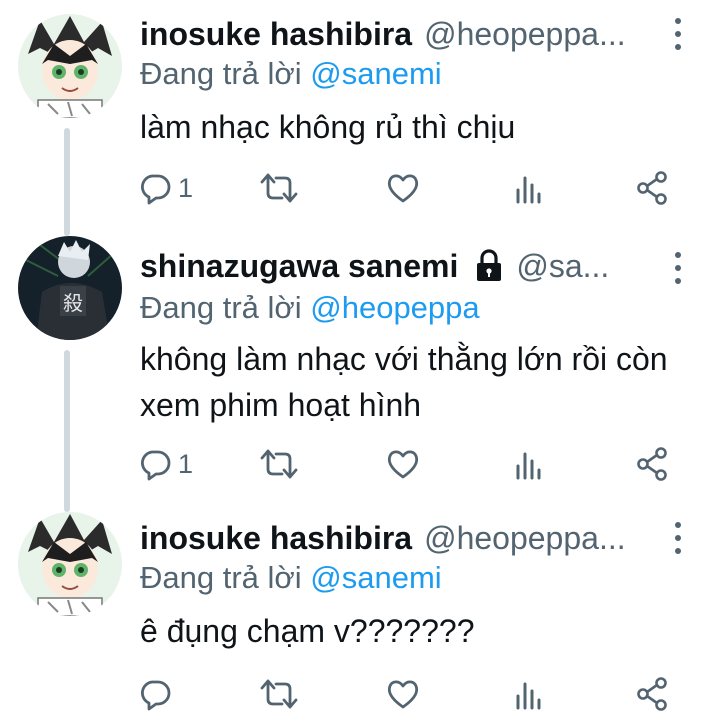 Image resolution: width=718 pixels, height=726 pixels. What do you see at coordinates (489, 265) in the screenshot?
I see `lock-icon` at bounding box center [489, 265].